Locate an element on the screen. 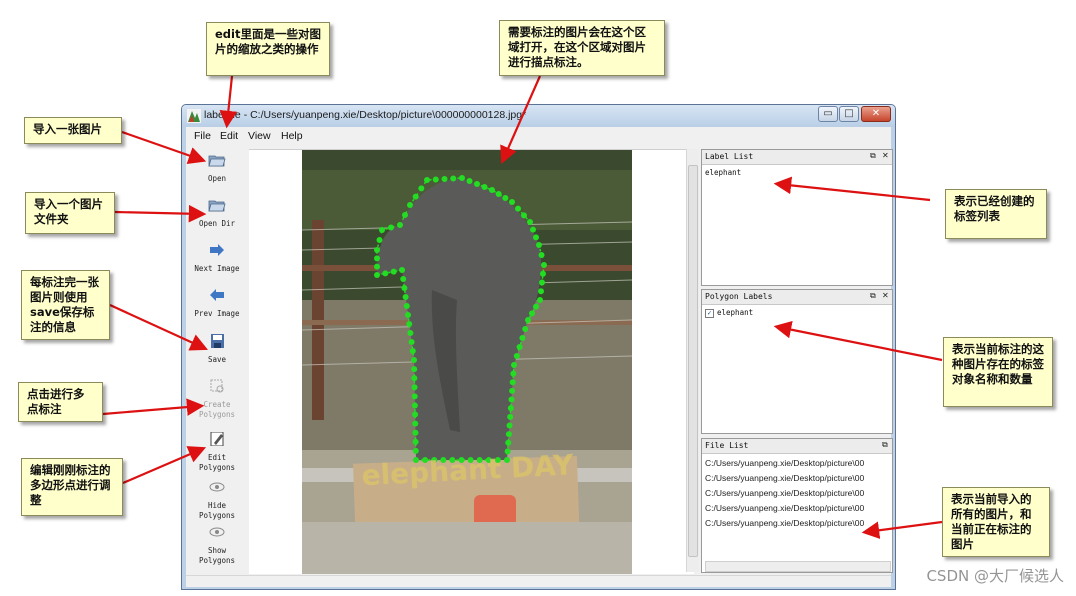 The image size is (1076, 596). callout-save: 每标注完一张图片则使用save保存标注的信息 is located at coordinates (65, 305).